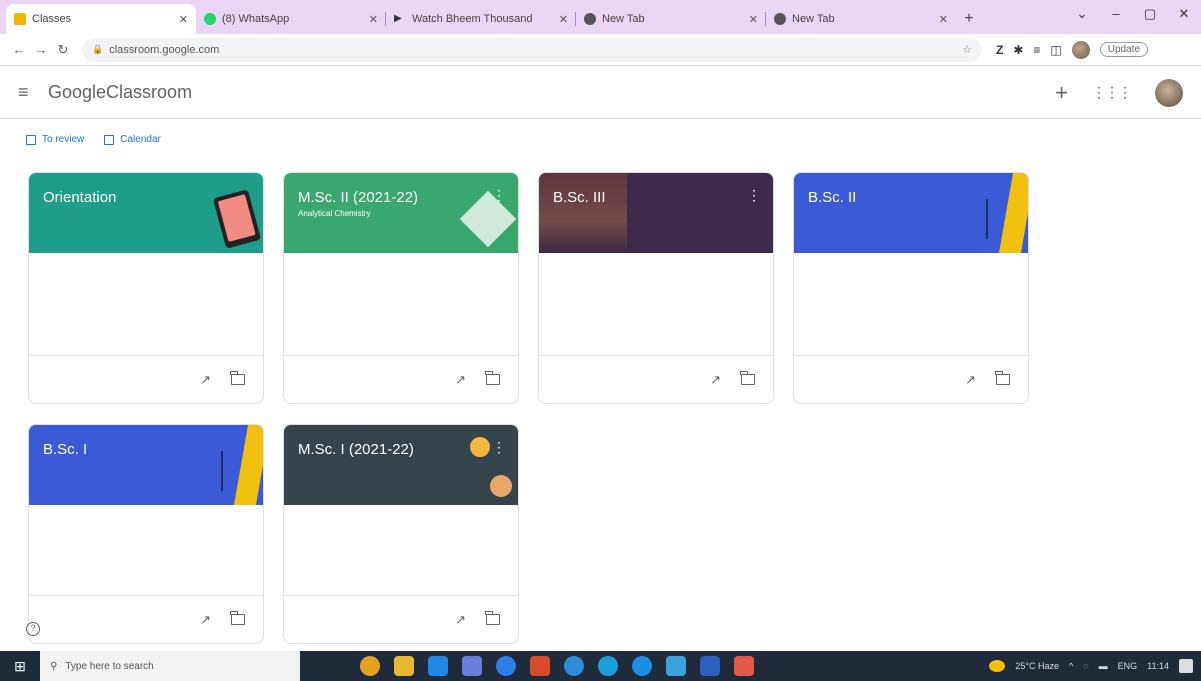 This screenshot has height=681, width=1201. Describe the element at coordinates (146, 288) in the screenshot. I see `class-card-orientation: Orientation ↗` at that location.